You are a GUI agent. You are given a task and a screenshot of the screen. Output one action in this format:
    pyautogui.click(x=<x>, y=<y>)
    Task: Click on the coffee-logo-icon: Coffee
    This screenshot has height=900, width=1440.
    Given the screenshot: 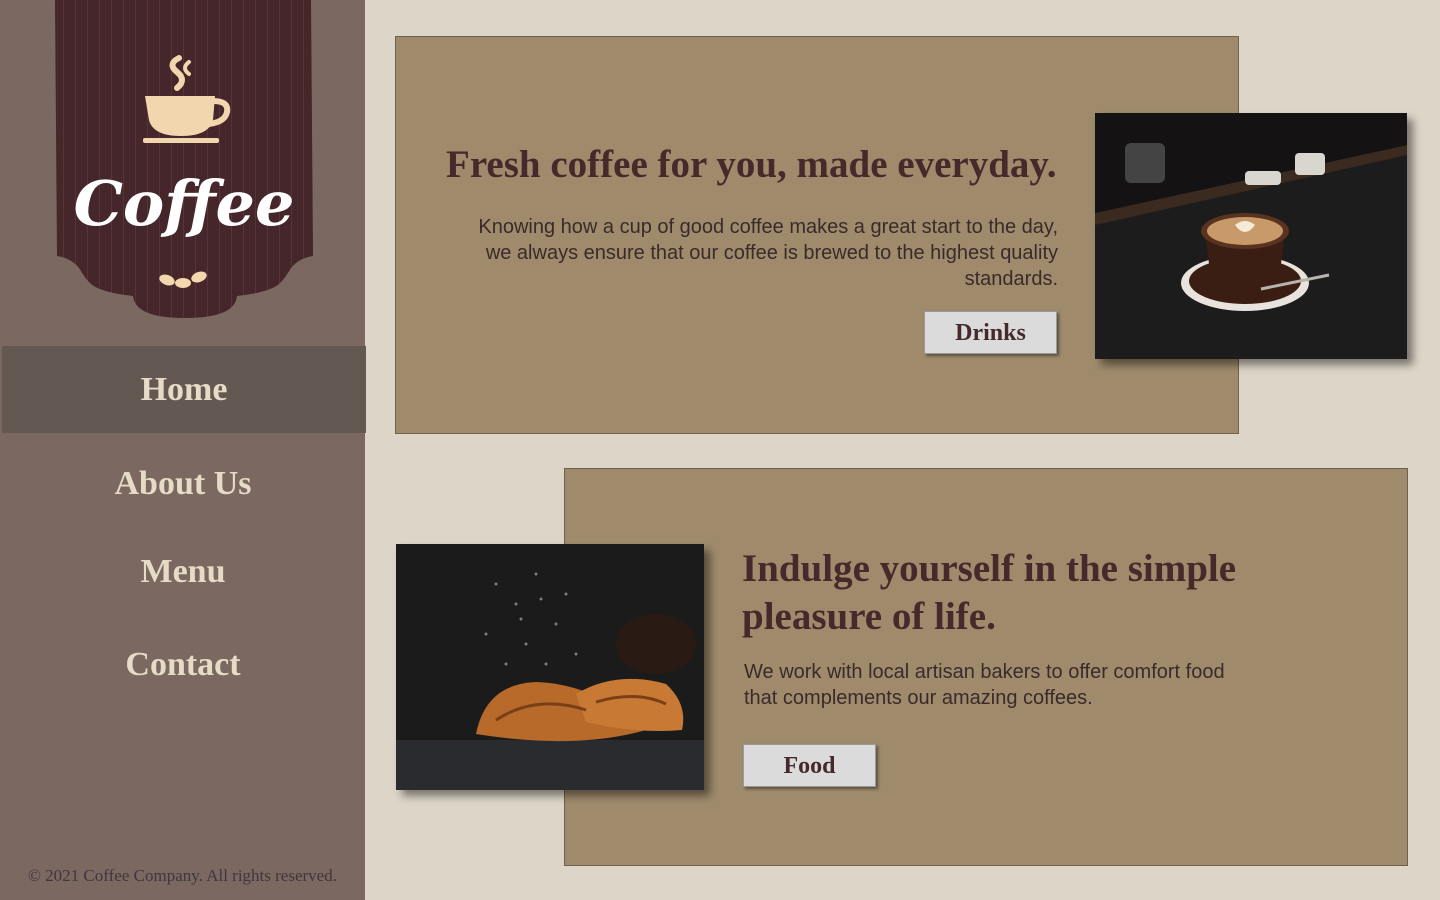 What is the action you would take?
    pyautogui.click(x=184, y=159)
    